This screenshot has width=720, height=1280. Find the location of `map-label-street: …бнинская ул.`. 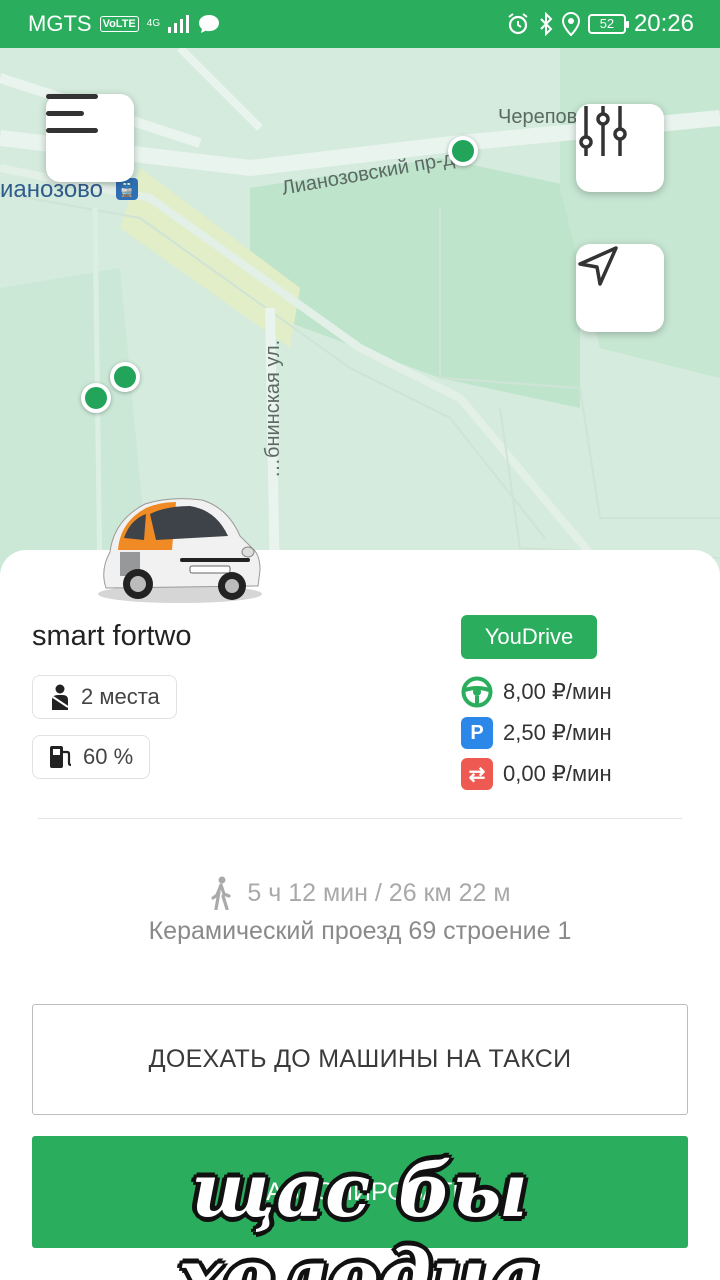

map-label-street: …бнинская ул. is located at coordinates (273, 408).